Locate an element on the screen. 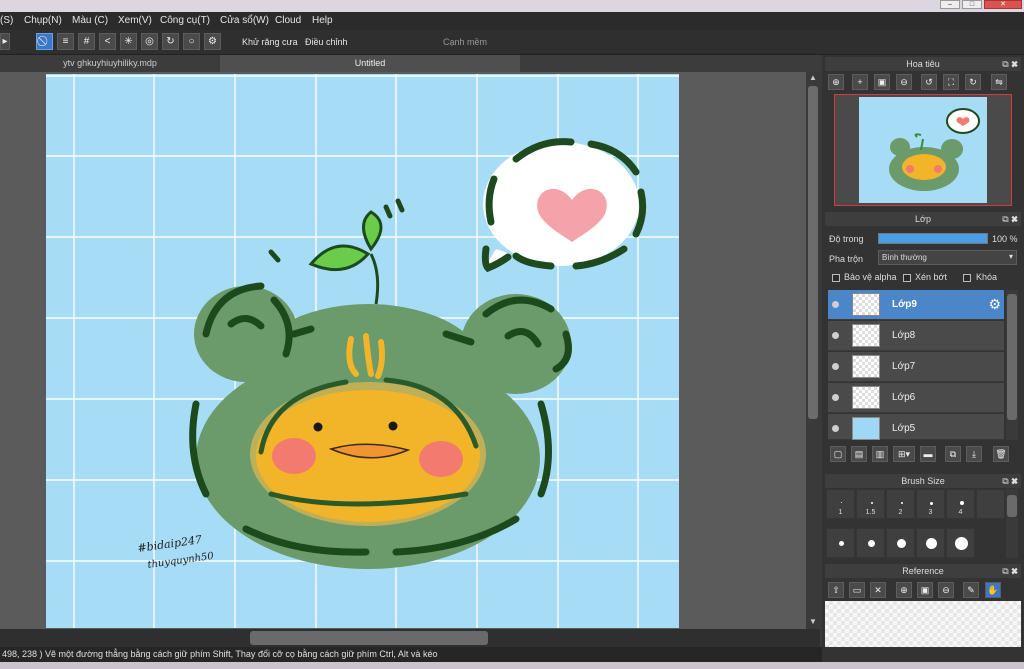  blend-mode-select: Bình thường ▾ is located at coordinates (947, 257).